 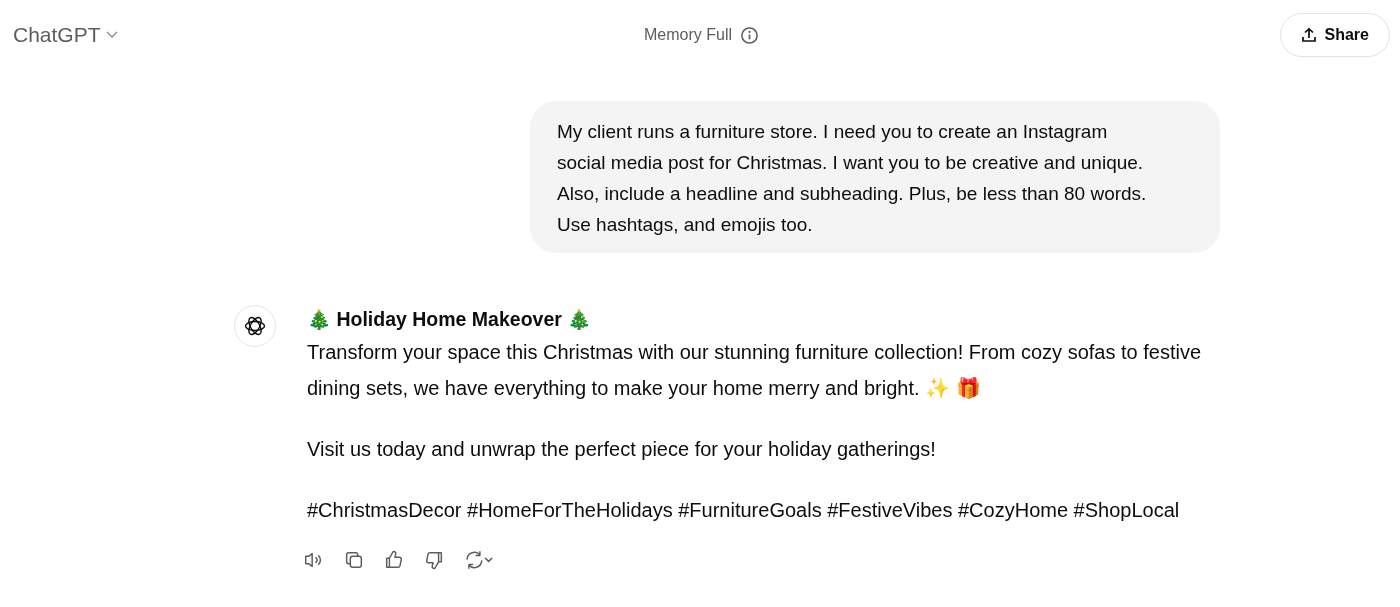 I want to click on response-paragraph: Transform your space this Christmas with our stunning furniture collection! From cozy sofas to festive dining sets, we have everything to make your home merry and bright. ✨ 🎁, so click(x=755, y=370).